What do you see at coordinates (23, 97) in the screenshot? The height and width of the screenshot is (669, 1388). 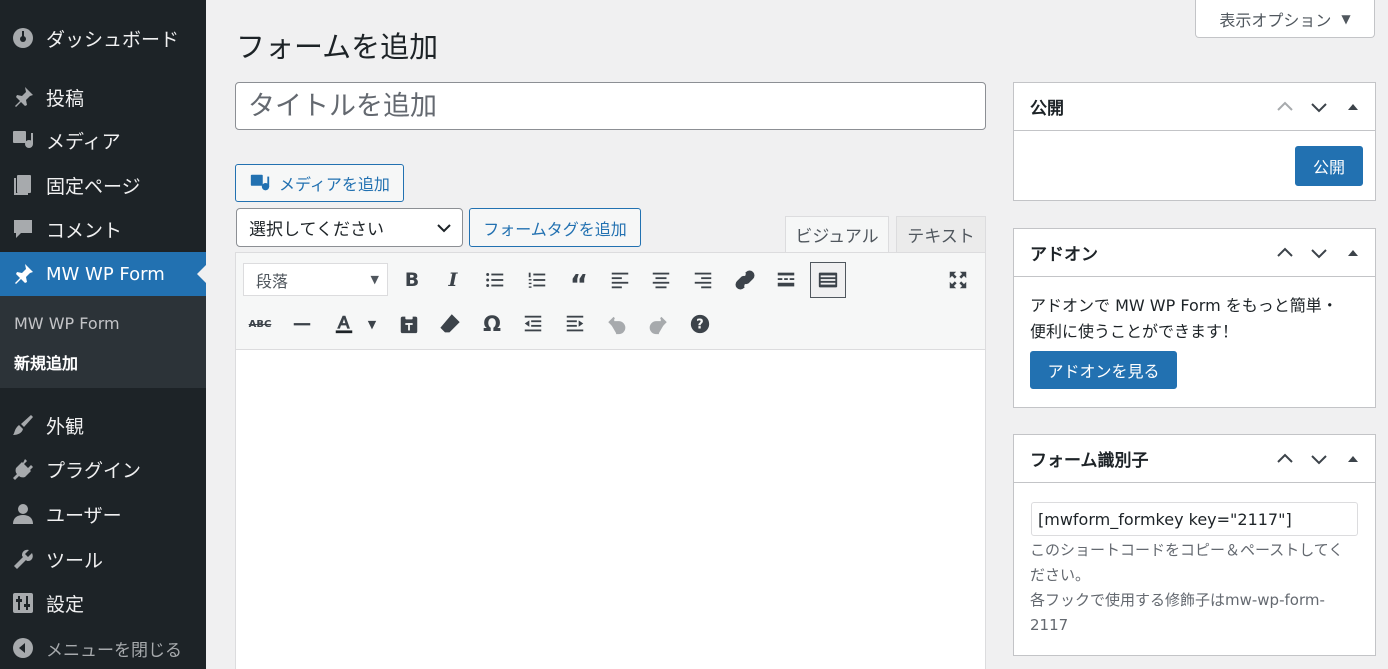 I see `pin-icon` at bounding box center [23, 97].